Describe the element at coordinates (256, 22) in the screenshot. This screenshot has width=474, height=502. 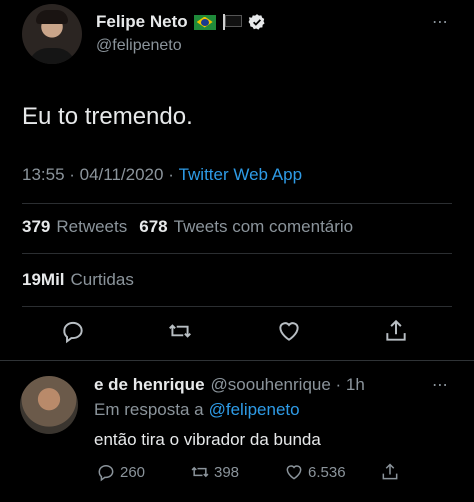
I see `verified-badge-icon` at that location.